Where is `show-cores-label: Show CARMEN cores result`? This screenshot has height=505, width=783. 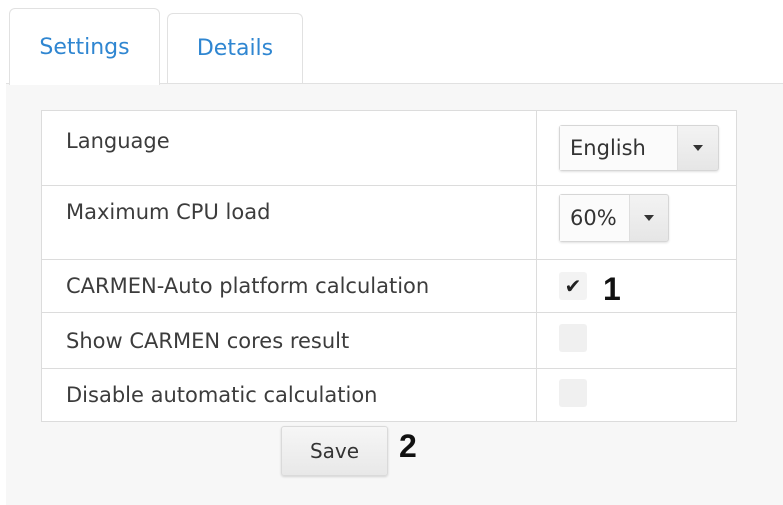 show-cores-label: Show CARMEN cores result is located at coordinates (289, 340).